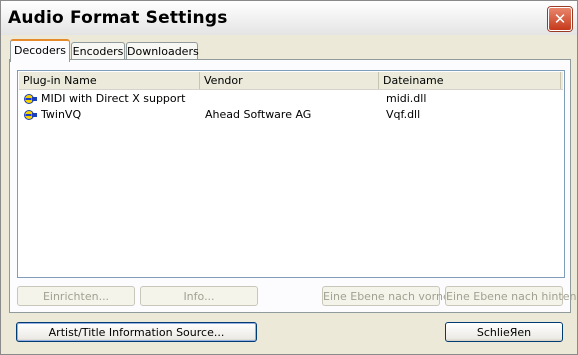 This screenshot has width=578, height=355. I want to click on column-header-vendor: Vendor, so click(289, 80).